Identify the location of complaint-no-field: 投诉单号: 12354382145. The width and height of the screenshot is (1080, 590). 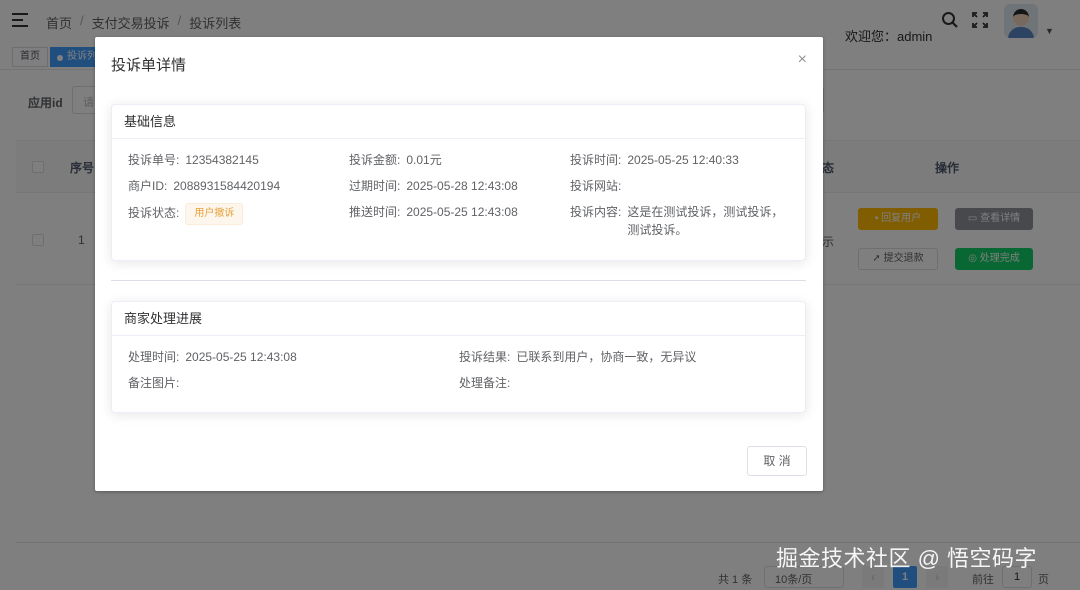
(193, 160).